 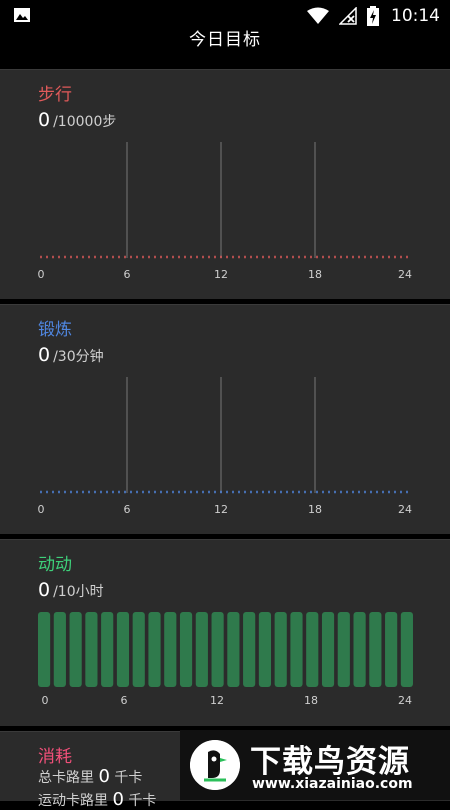 I want to click on steps-tick-6: 6, so click(x=127, y=274).